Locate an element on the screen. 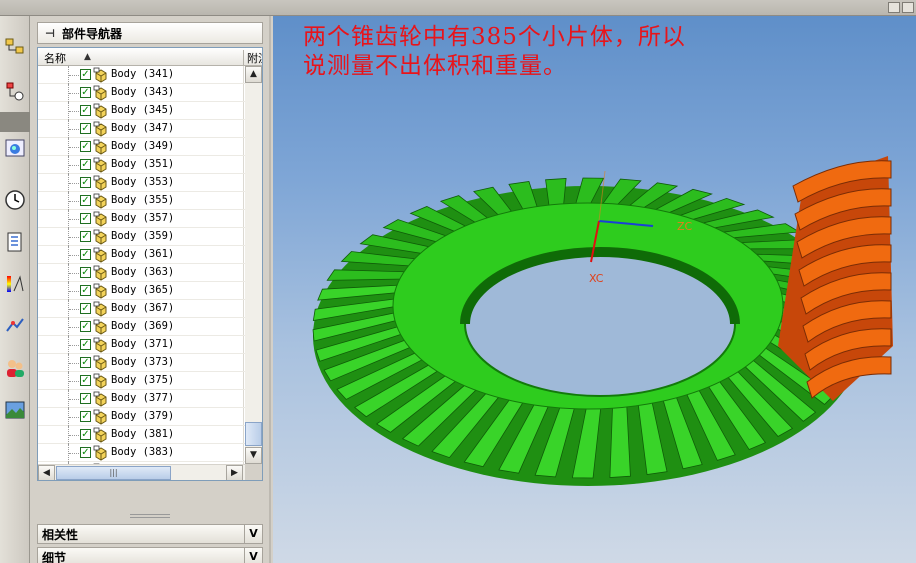 Image resolution: width=916 pixels, height=563 pixels. body-label: Body (367) is located at coordinates (143, 308).